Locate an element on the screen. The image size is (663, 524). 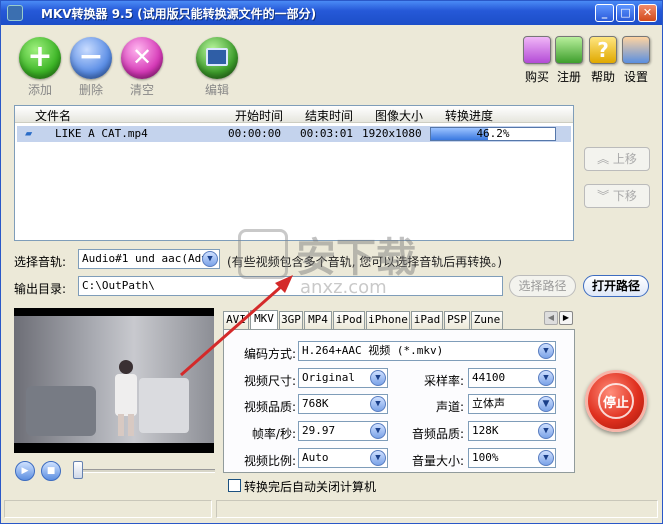
sample-rate-label: 采样率: is located at coordinates (443, 381).